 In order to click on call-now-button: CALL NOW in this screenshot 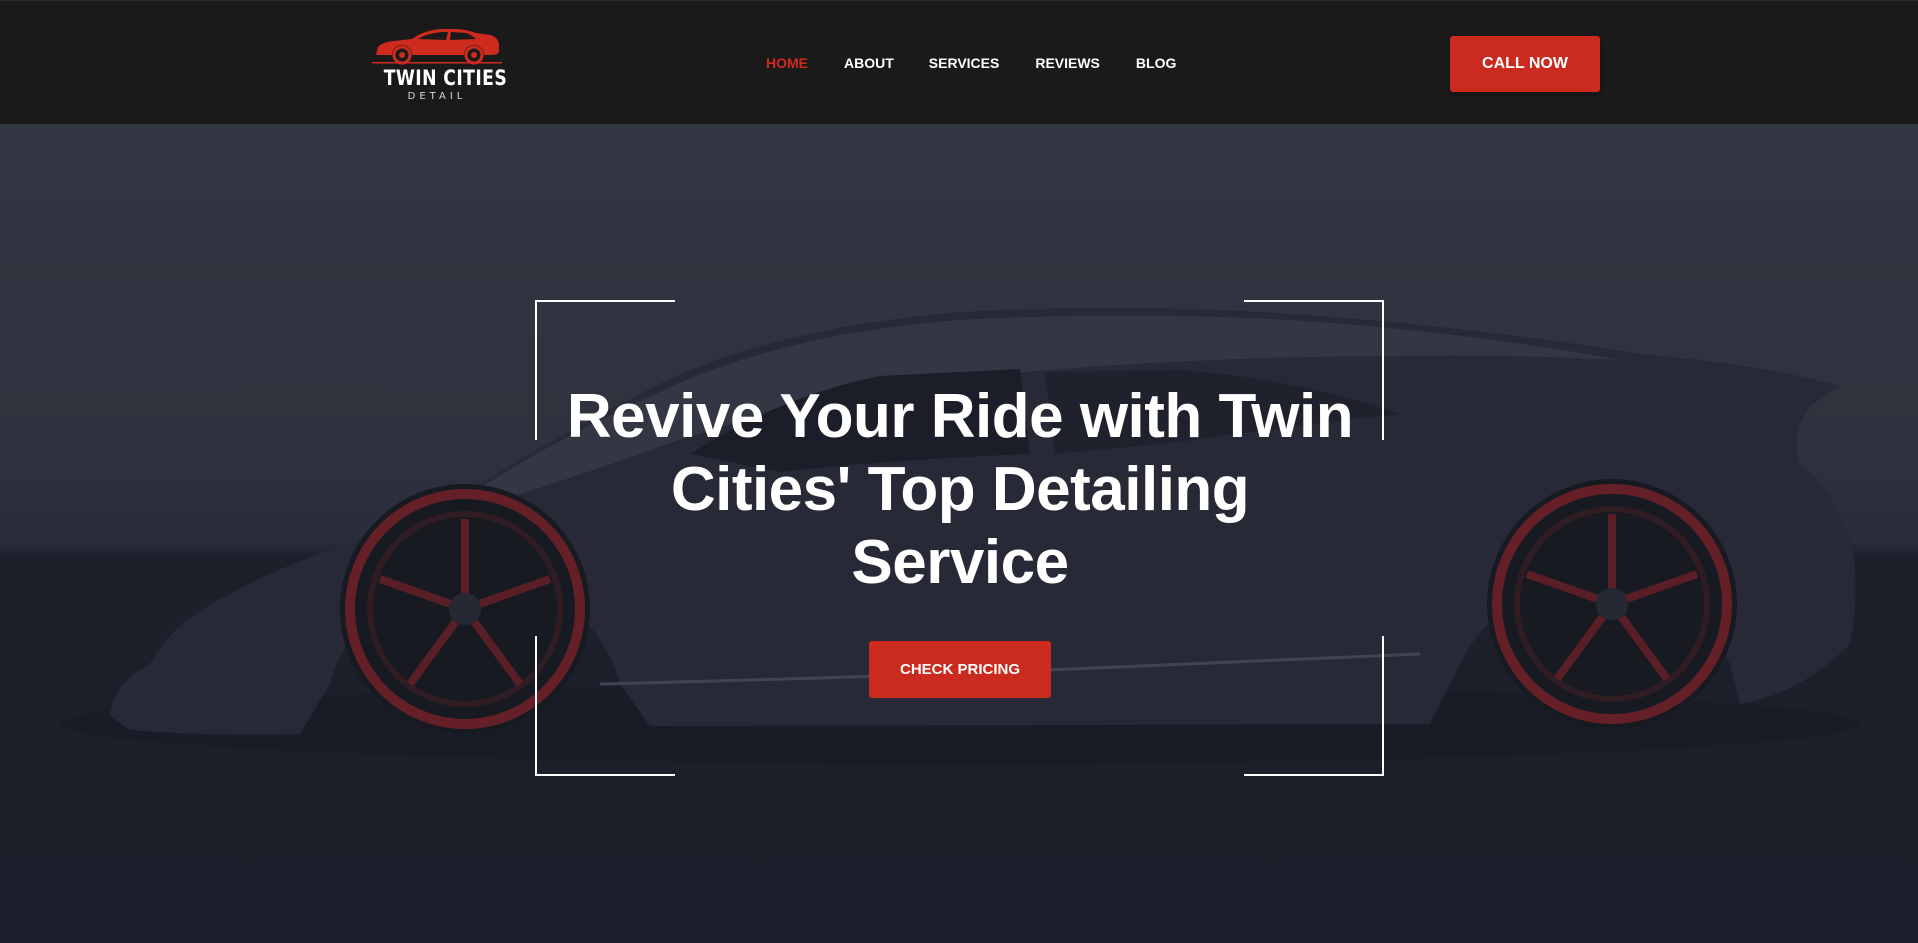, I will do `click(1525, 64)`.